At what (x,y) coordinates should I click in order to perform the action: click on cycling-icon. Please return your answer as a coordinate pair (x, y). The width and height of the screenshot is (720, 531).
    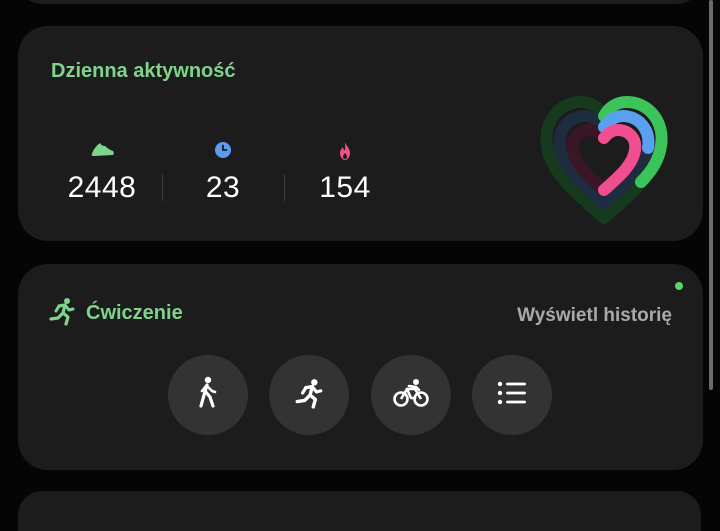
    Looking at the image, I should click on (411, 395).